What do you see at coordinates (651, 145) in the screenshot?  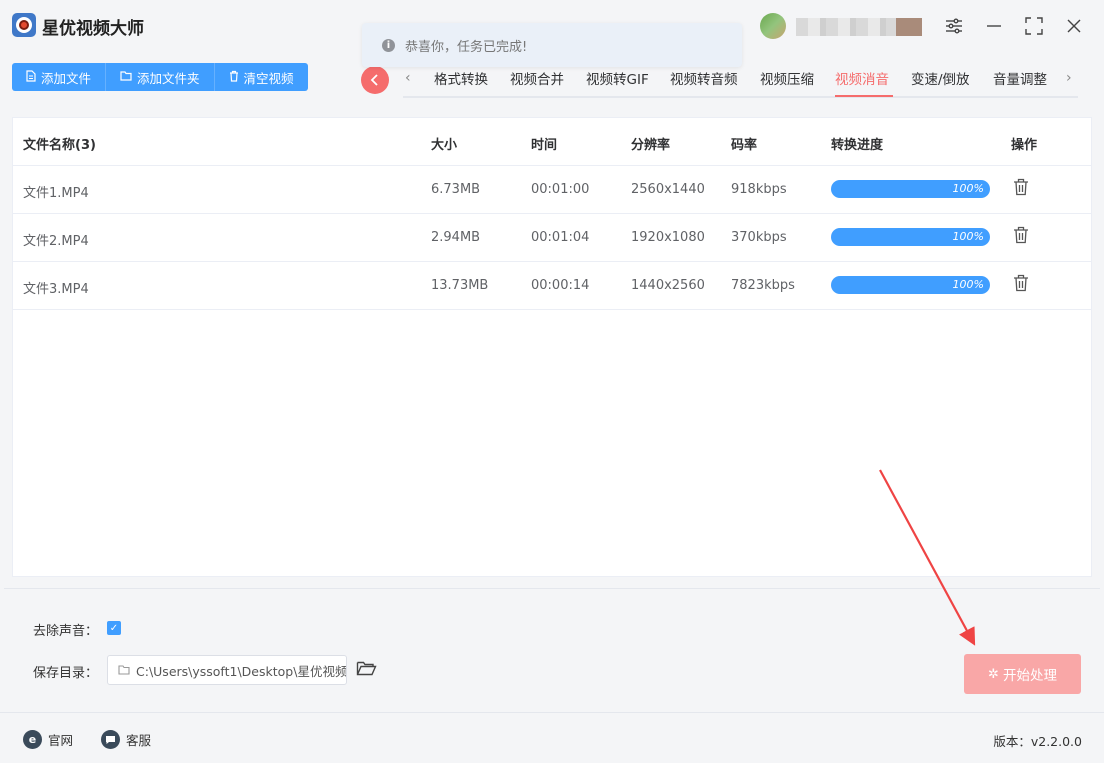 I see `header-resolution: 分辨率` at bounding box center [651, 145].